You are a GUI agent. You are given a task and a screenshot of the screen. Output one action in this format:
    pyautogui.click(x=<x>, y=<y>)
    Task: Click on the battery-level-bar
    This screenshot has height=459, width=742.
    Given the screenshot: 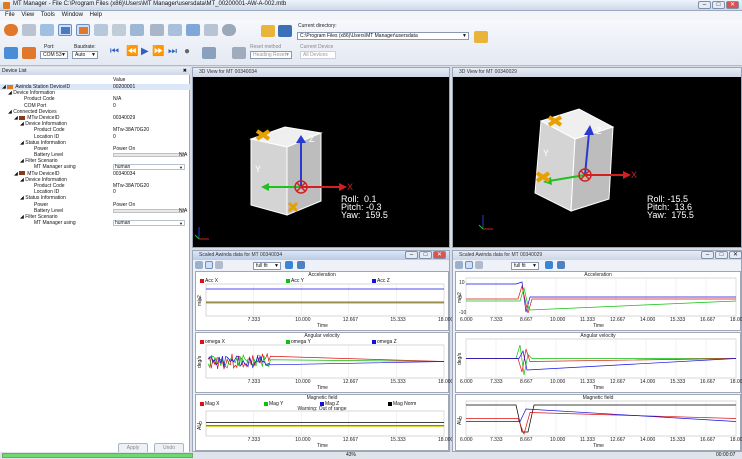 What is the action you would take?
    pyautogui.click(x=149, y=155)
    